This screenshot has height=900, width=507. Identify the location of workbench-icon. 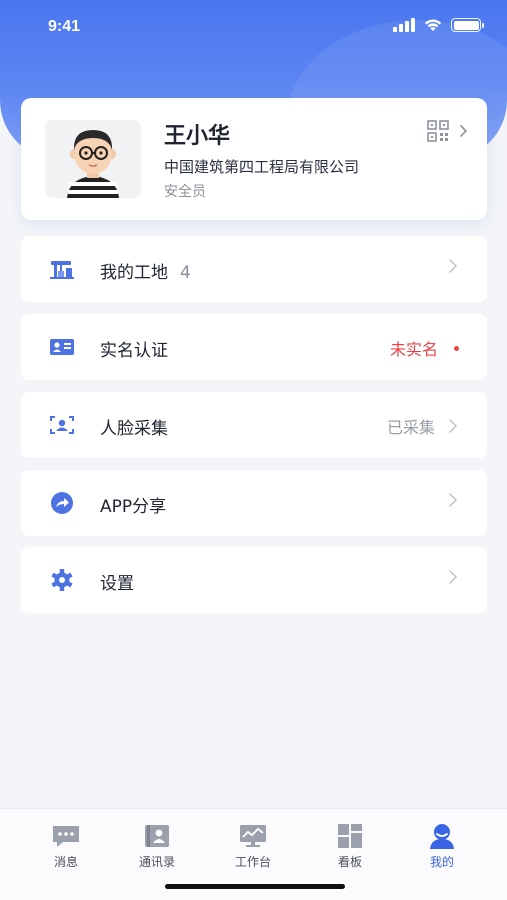
(253, 836).